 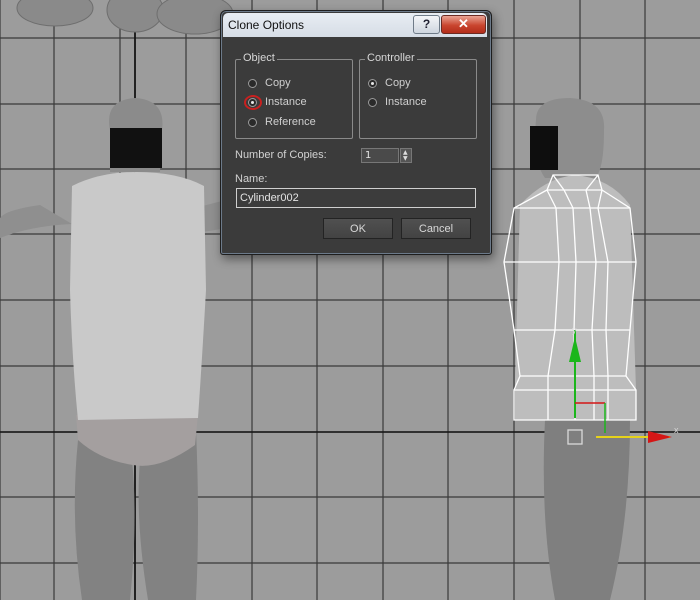 I want to click on object-instance-radio: Instance, so click(x=275, y=102).